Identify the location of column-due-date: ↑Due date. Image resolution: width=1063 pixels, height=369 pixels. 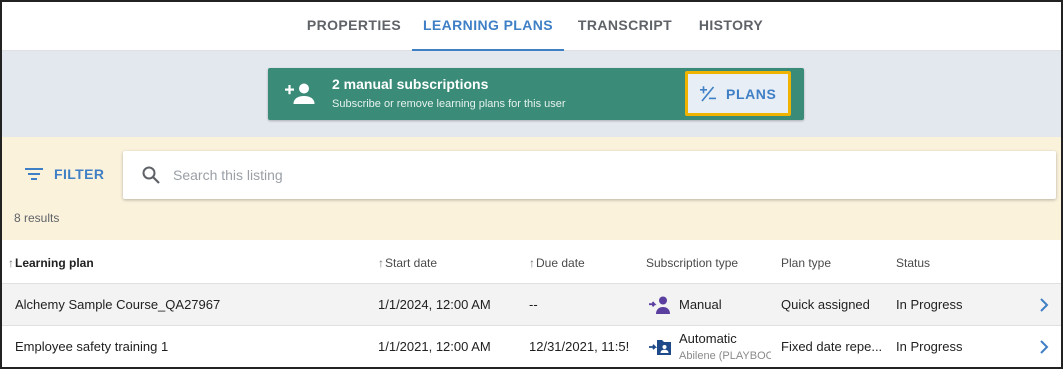
(557, 263).